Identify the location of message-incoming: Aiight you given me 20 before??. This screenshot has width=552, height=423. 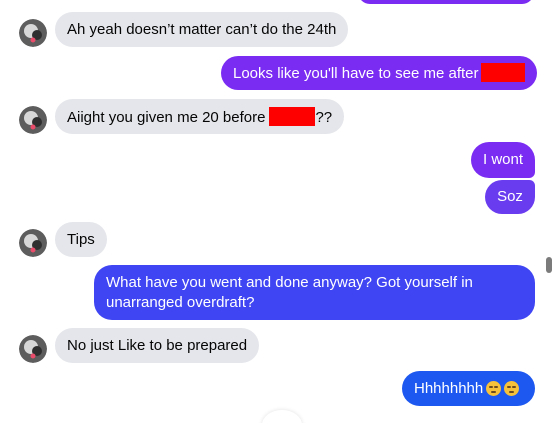
(200, 116).